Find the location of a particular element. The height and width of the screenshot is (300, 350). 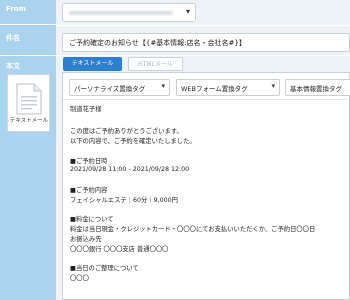

editor-toolbar: パーソナライズ置換タグ ▾ WEBフォーム置換タグ ▾ 基本情報置換タグ is located at coordinates (206, 86).